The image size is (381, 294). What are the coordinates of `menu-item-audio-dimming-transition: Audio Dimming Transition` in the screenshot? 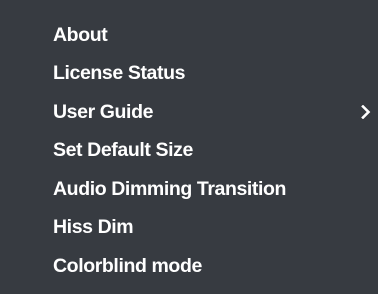 It's located at (189, 189).